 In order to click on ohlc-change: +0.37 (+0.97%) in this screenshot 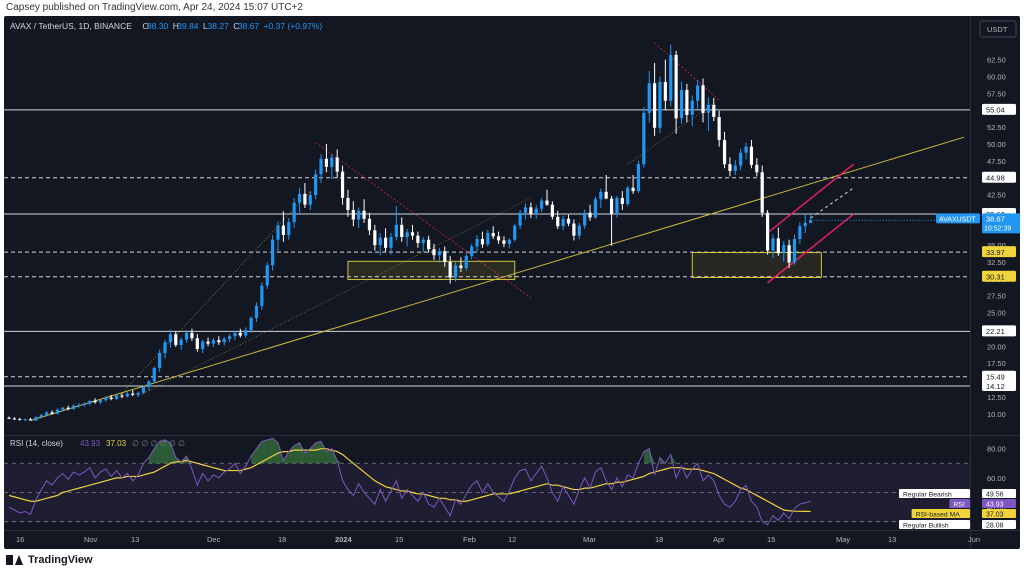, I will do `click(293, 26)`.